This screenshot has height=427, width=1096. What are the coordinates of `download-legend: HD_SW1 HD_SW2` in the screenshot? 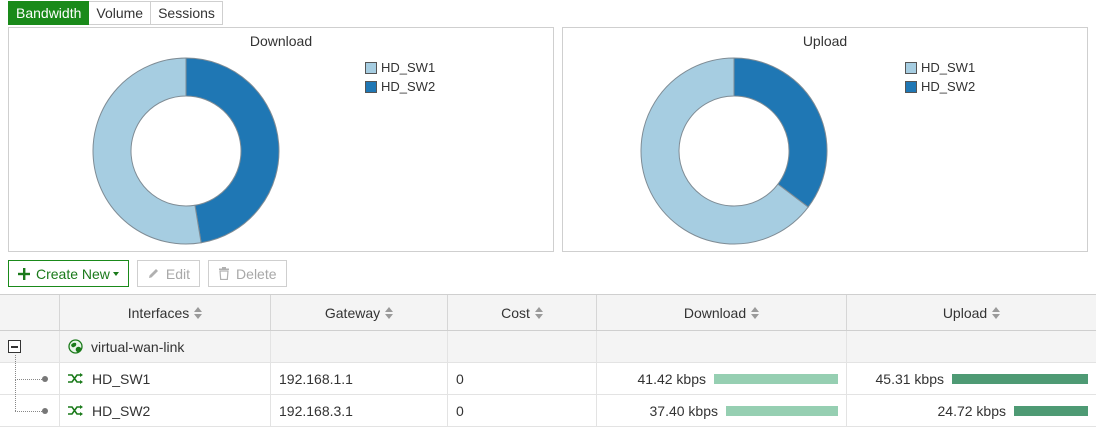 It's located at (400, 77).